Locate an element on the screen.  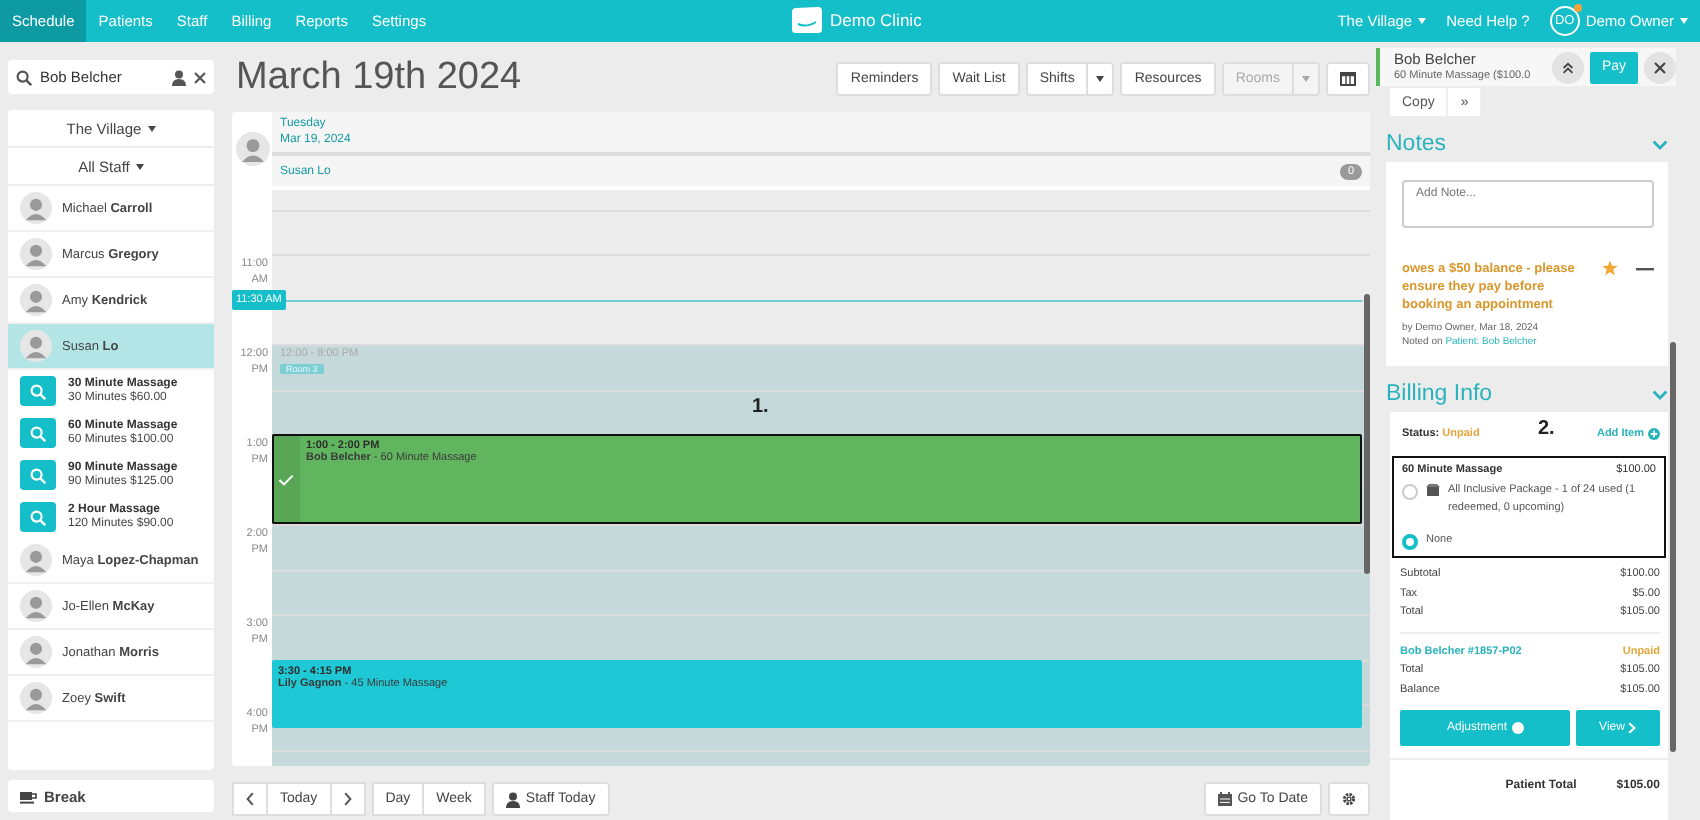
package-icon is located at coordinates (1433, 490).